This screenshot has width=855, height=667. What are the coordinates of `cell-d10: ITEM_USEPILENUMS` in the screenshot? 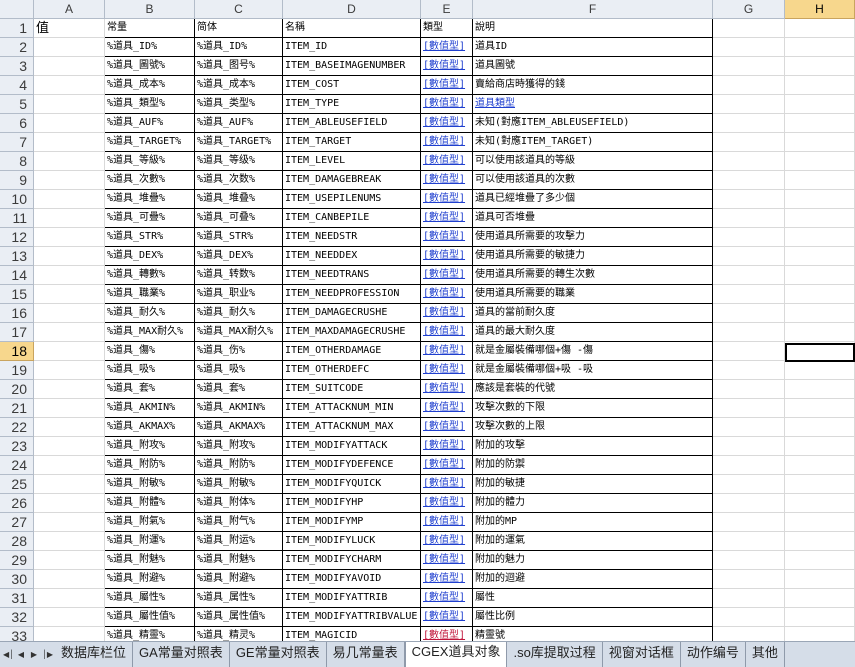 It's located at (352, 199).